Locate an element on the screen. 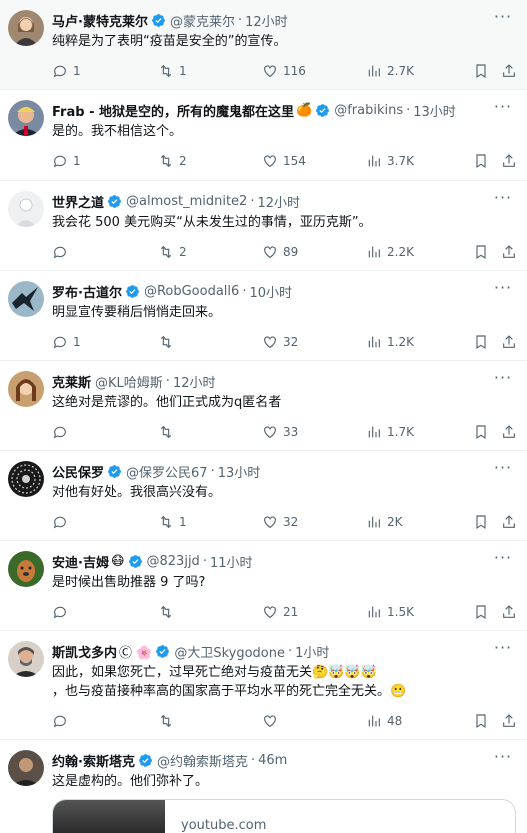 The image size is (527, 833). author-name: 马卢·蒙特克莱尔 is located at coordinates (100, 20).